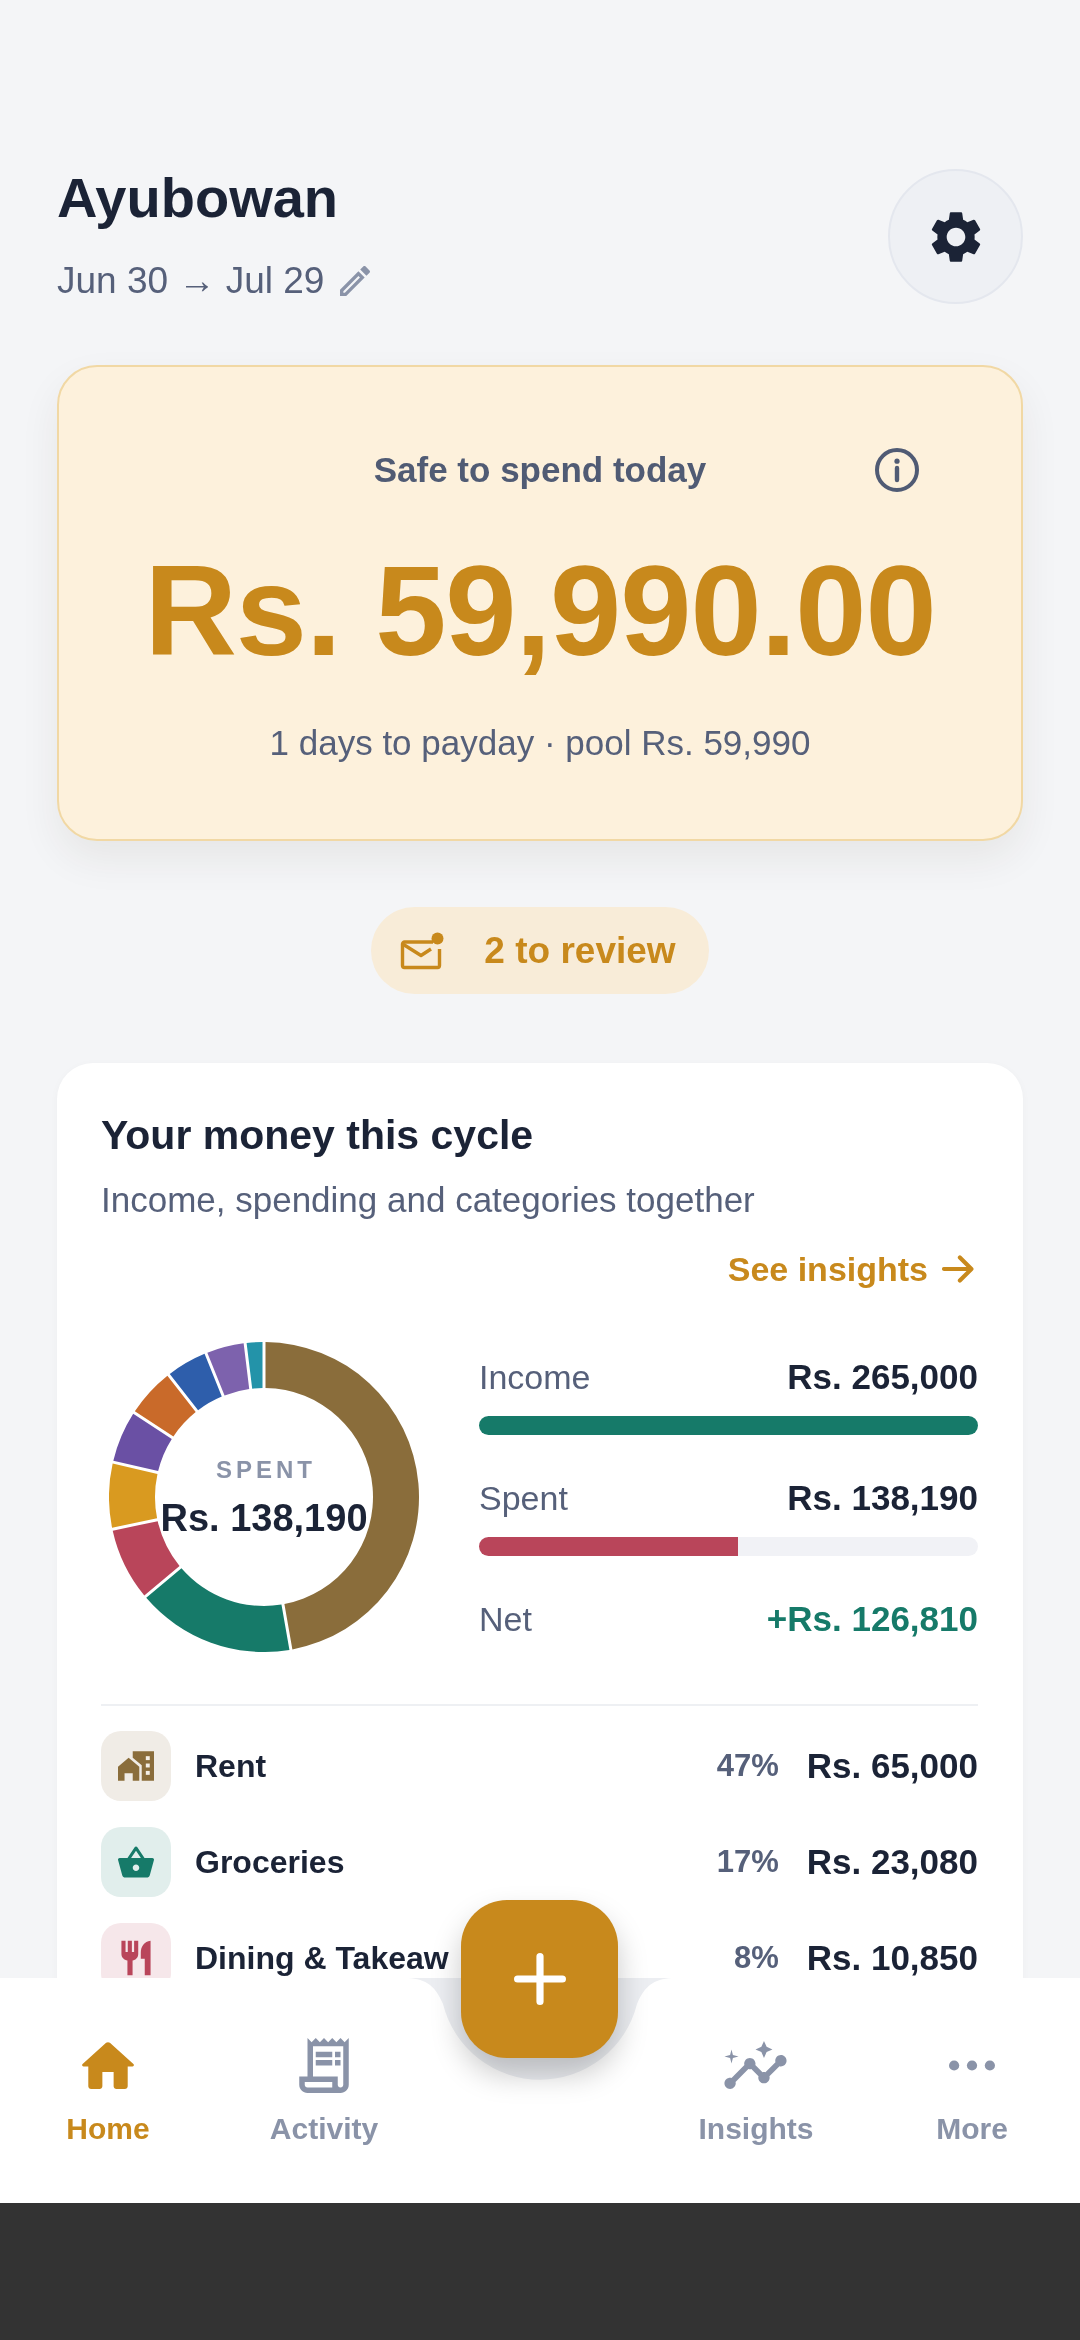 This screenshot has width=1080, height=2340. What do you see at coordinates (747, 1862) in the screenshot?
I see `category-percent: 17%` at bounding box center [747, 1862].